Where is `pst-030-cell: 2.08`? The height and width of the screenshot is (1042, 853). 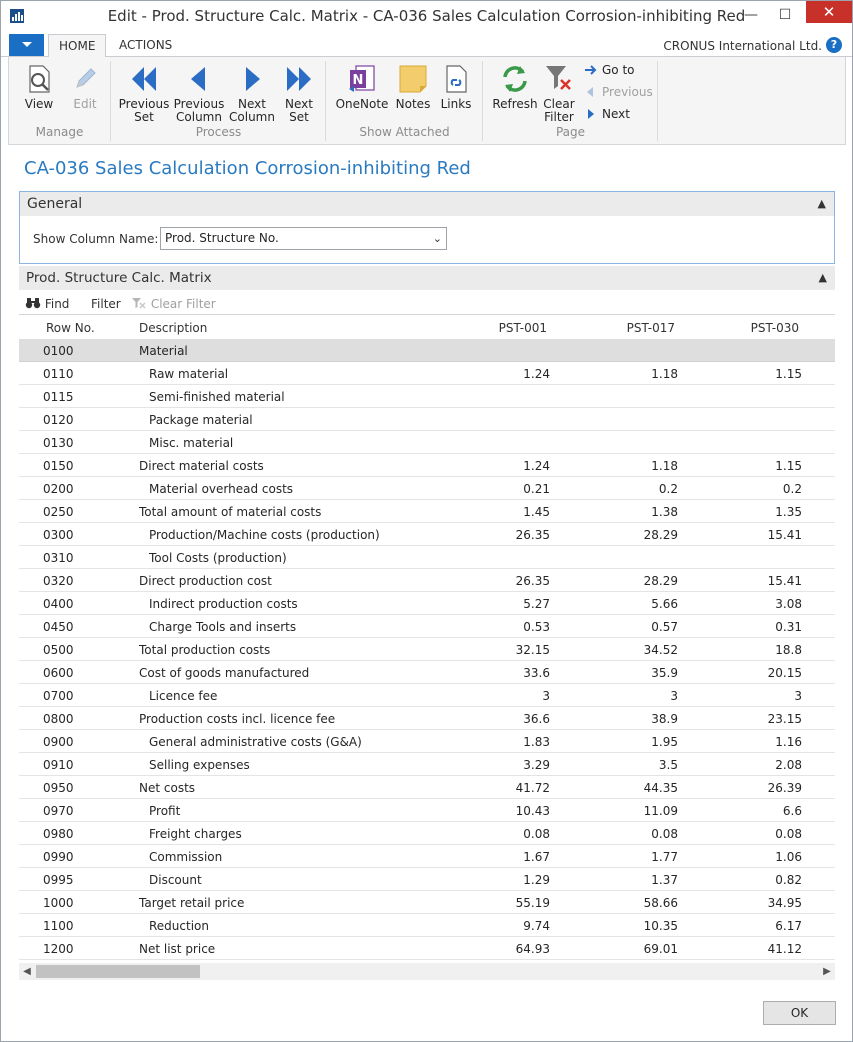
pst-030-cell: 2.08 is located at coordinates (788, 765).